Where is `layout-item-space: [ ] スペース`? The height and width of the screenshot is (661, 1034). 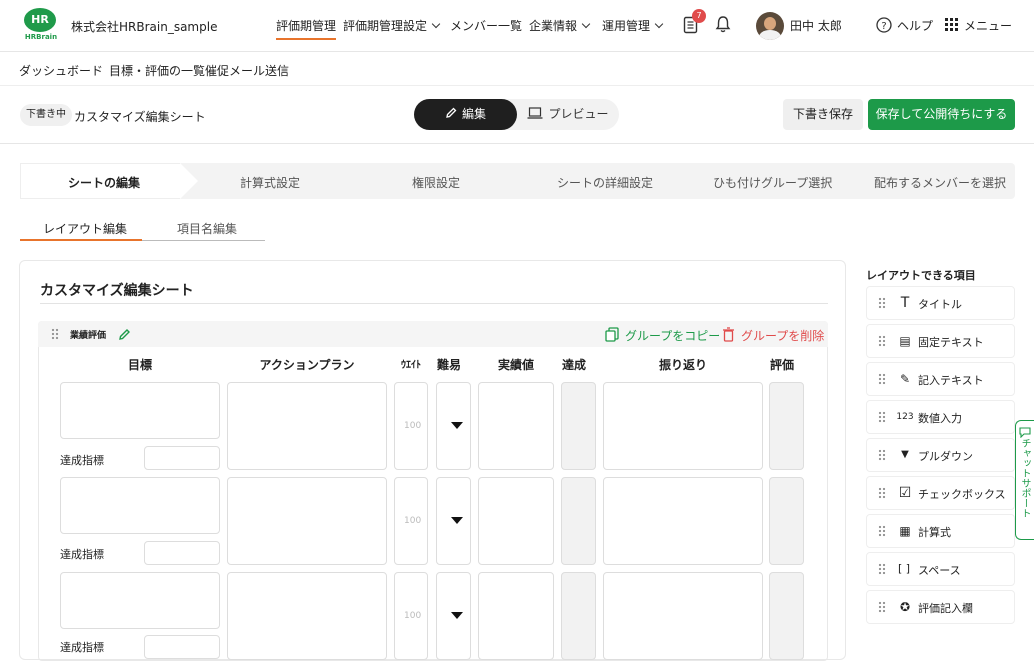
layout-item-space: [ ] スペース is located at coordinates (940, 569).